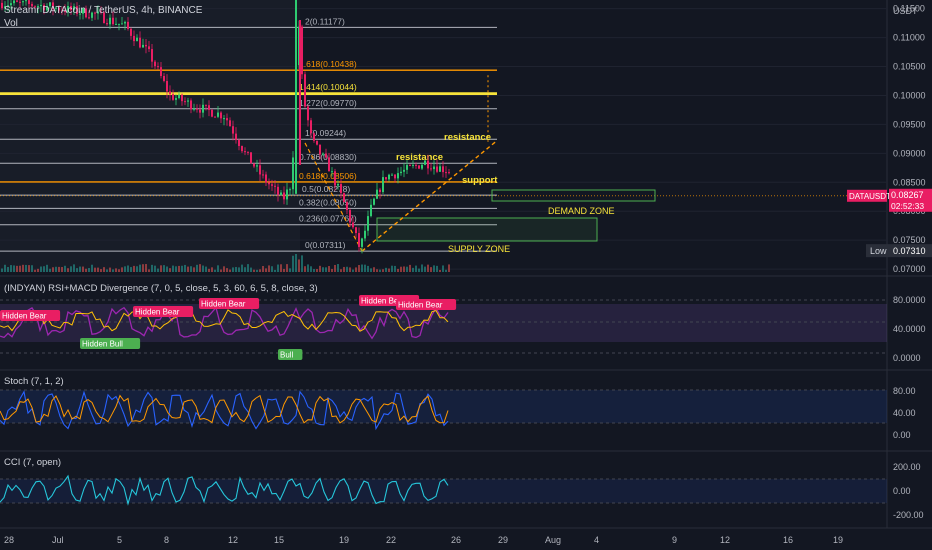 This screenshot has width=932, height=550. Describe the element at coordinates (907, 206) in the screenshot. I see `countdown-badge: 02:52:33` at that location.